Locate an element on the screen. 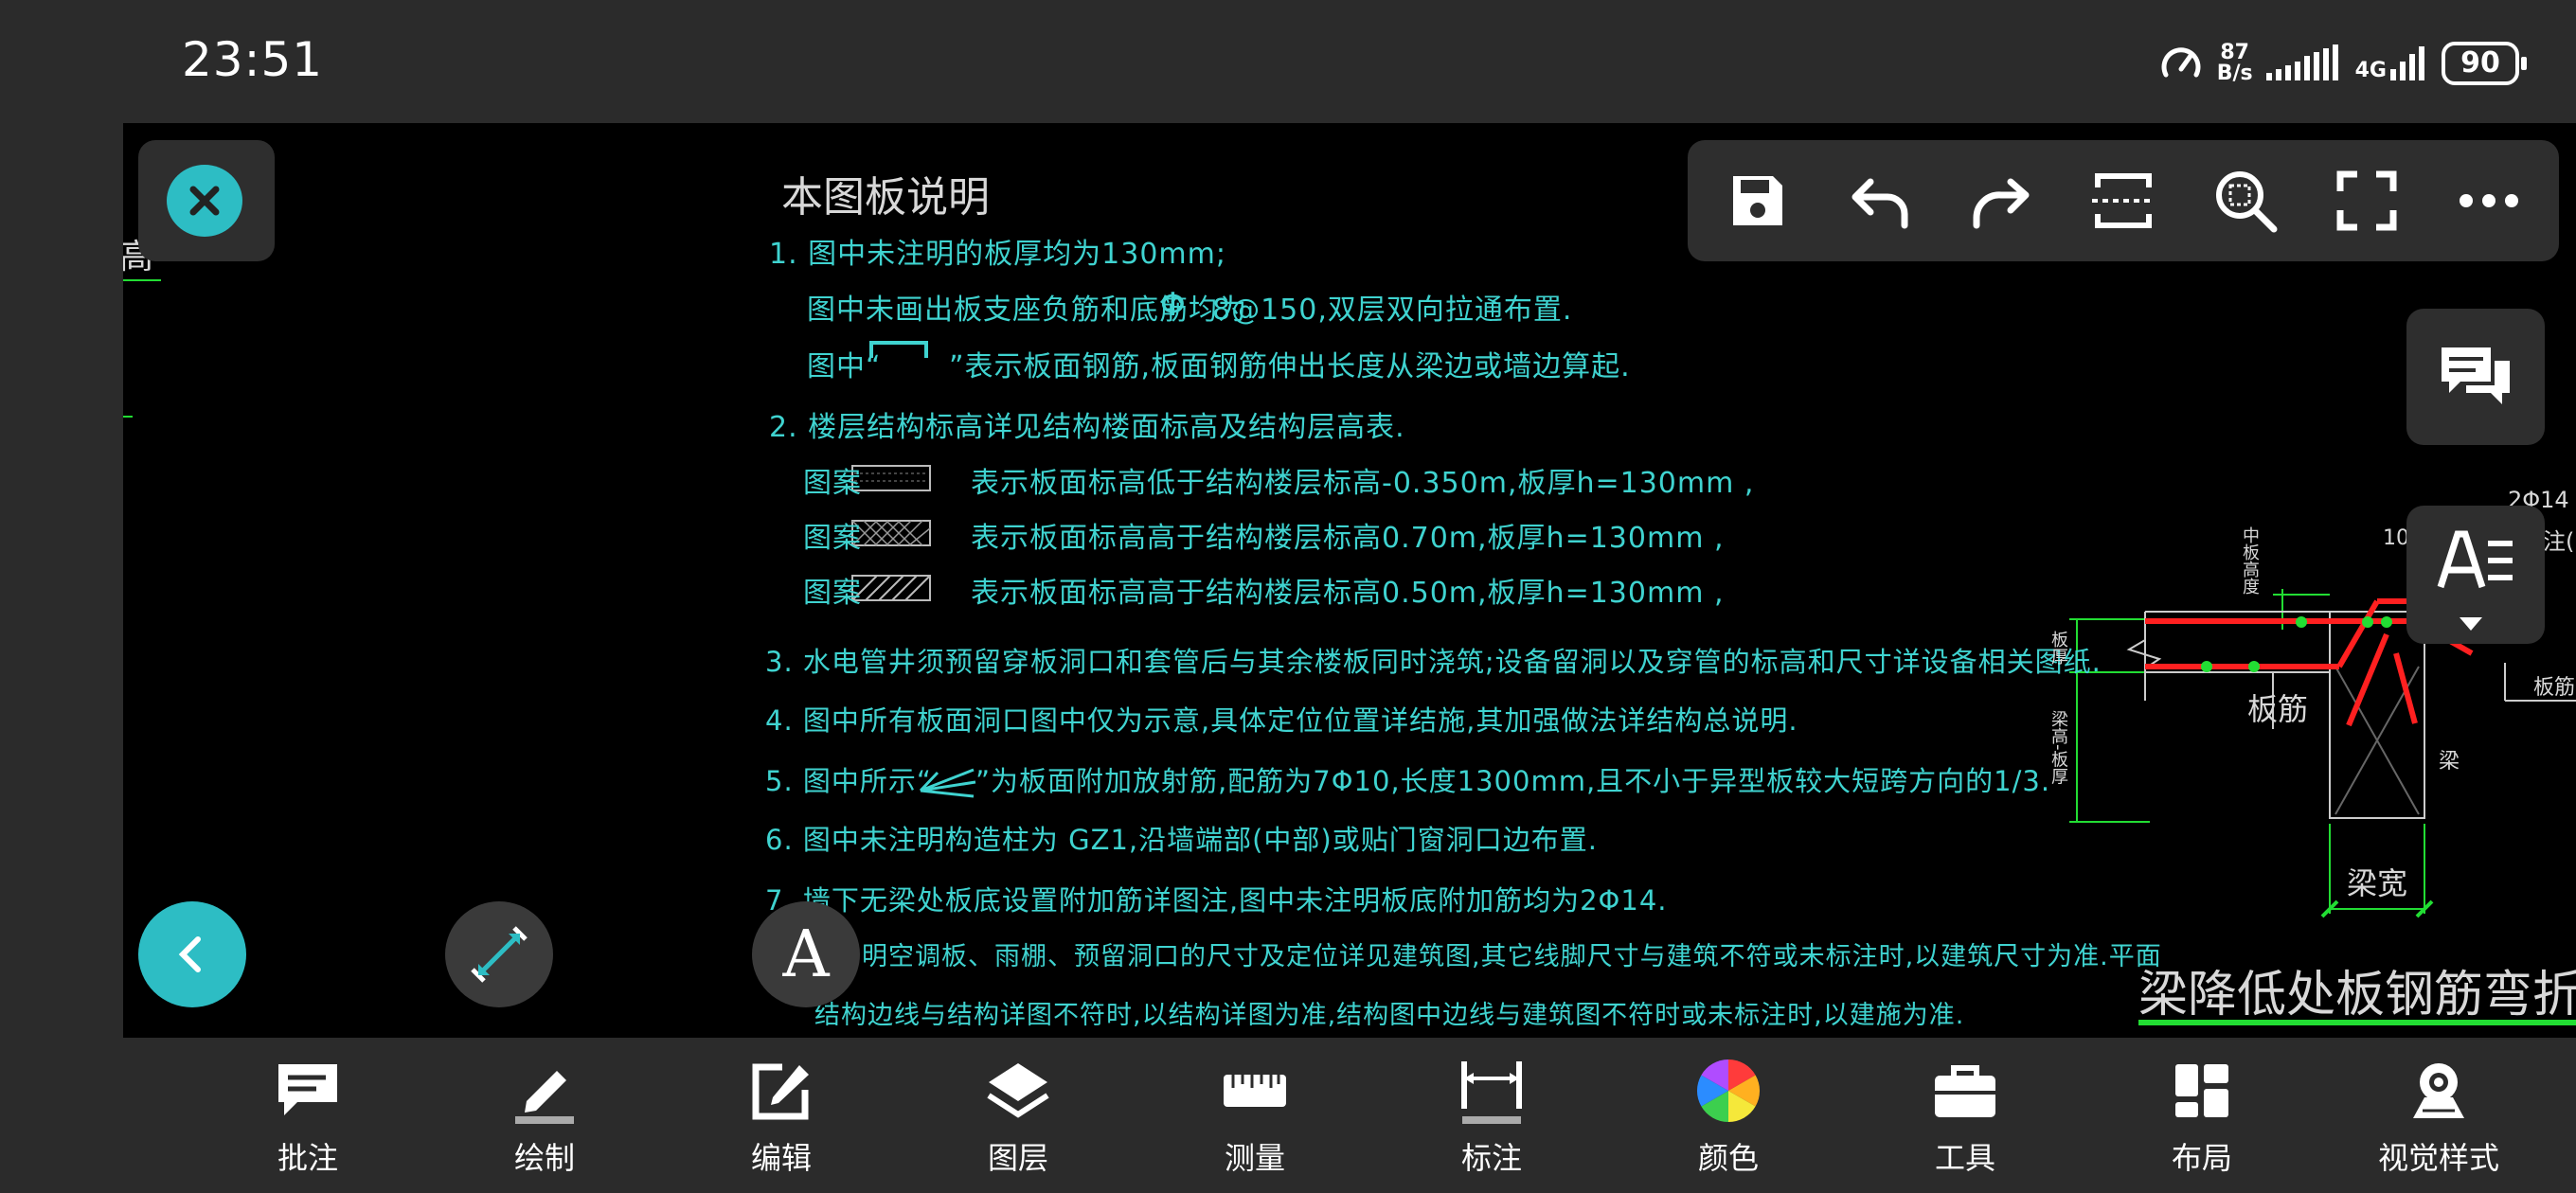 Image resolution: width=2576 pixels, height=1193 pixels. color-wheel-icon is located at coordinates (1728, 1091).